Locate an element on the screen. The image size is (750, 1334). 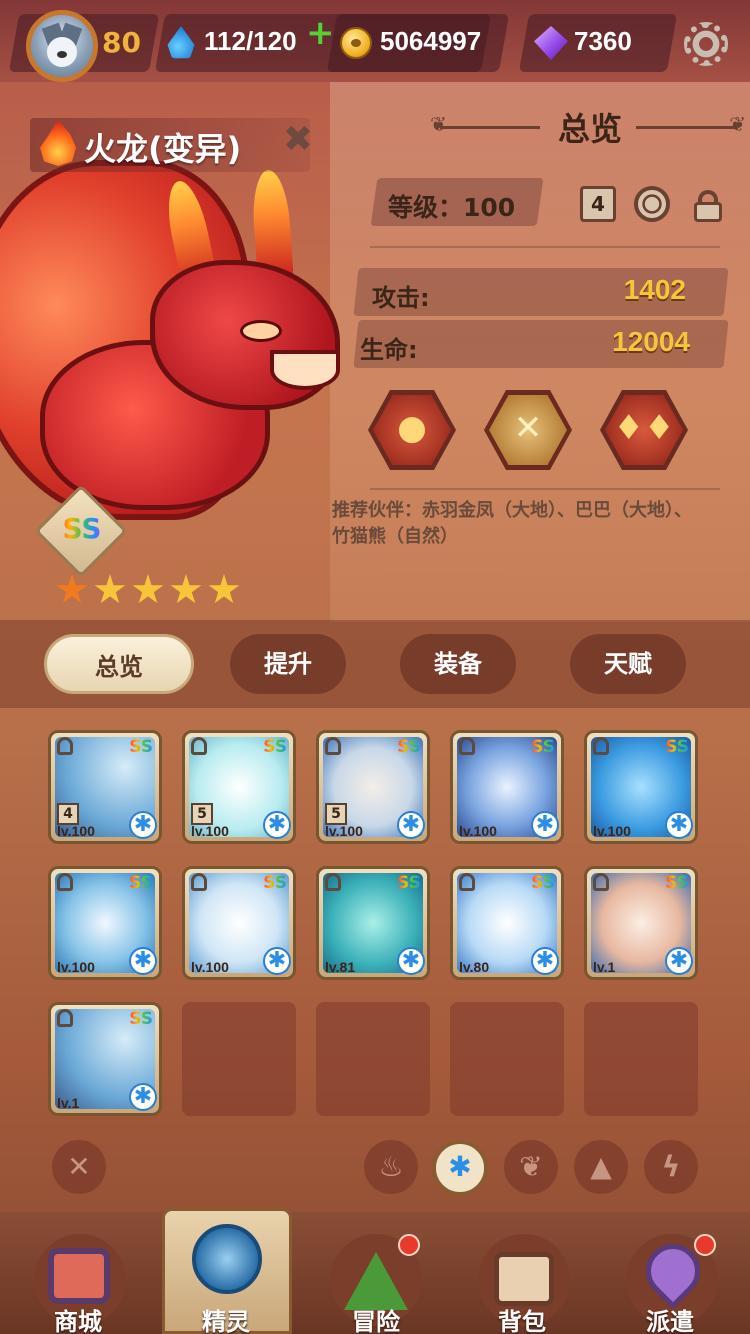
stamina-value: 112/120 is located at coordinates (250, 41).